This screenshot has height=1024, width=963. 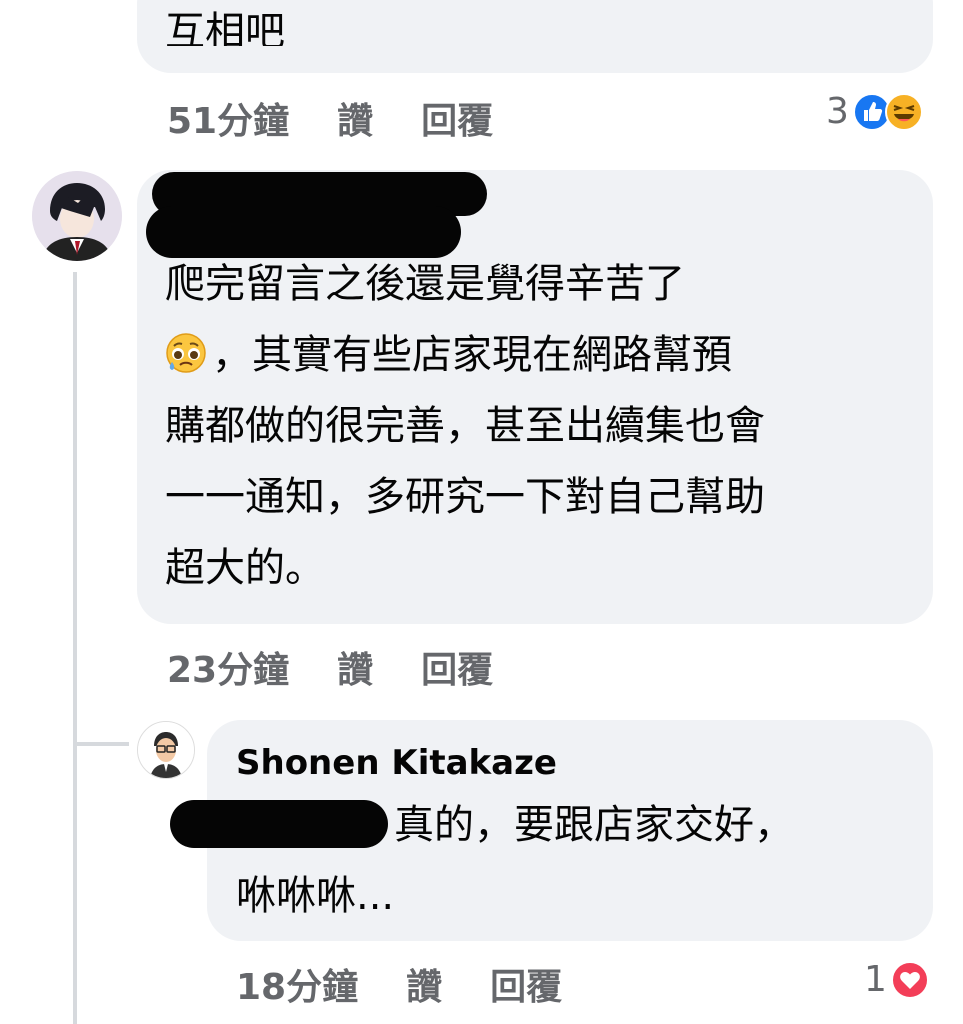 I want to click on comment-timestamp: 51分鐘, so click(x=228, y=118).